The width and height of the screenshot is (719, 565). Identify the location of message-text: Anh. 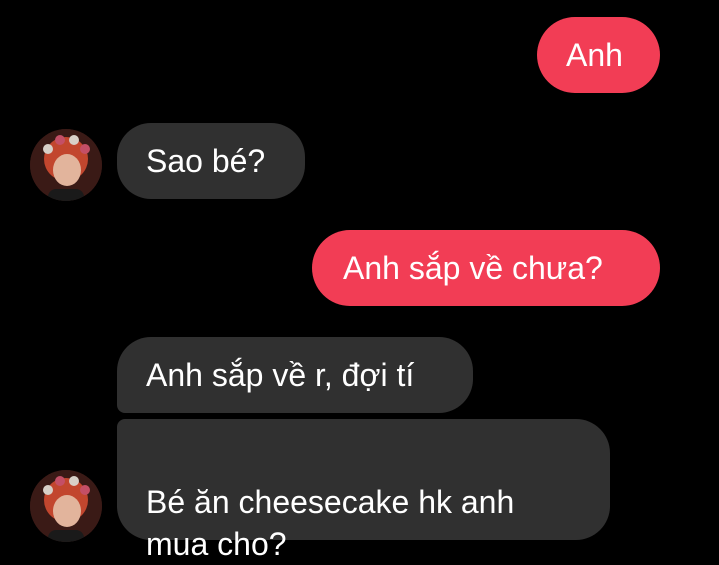
(594, 55).